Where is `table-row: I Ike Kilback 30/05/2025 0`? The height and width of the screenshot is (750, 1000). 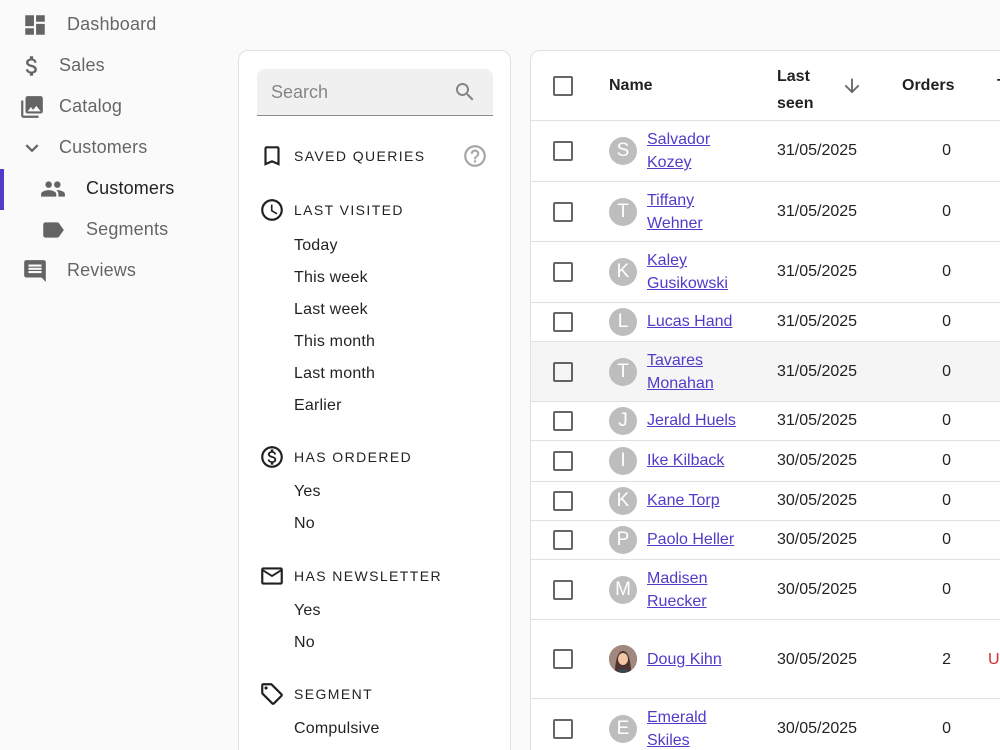 table-row: I Ike Kilback 30/05/2025 0 is located at coordinates (765, 461).